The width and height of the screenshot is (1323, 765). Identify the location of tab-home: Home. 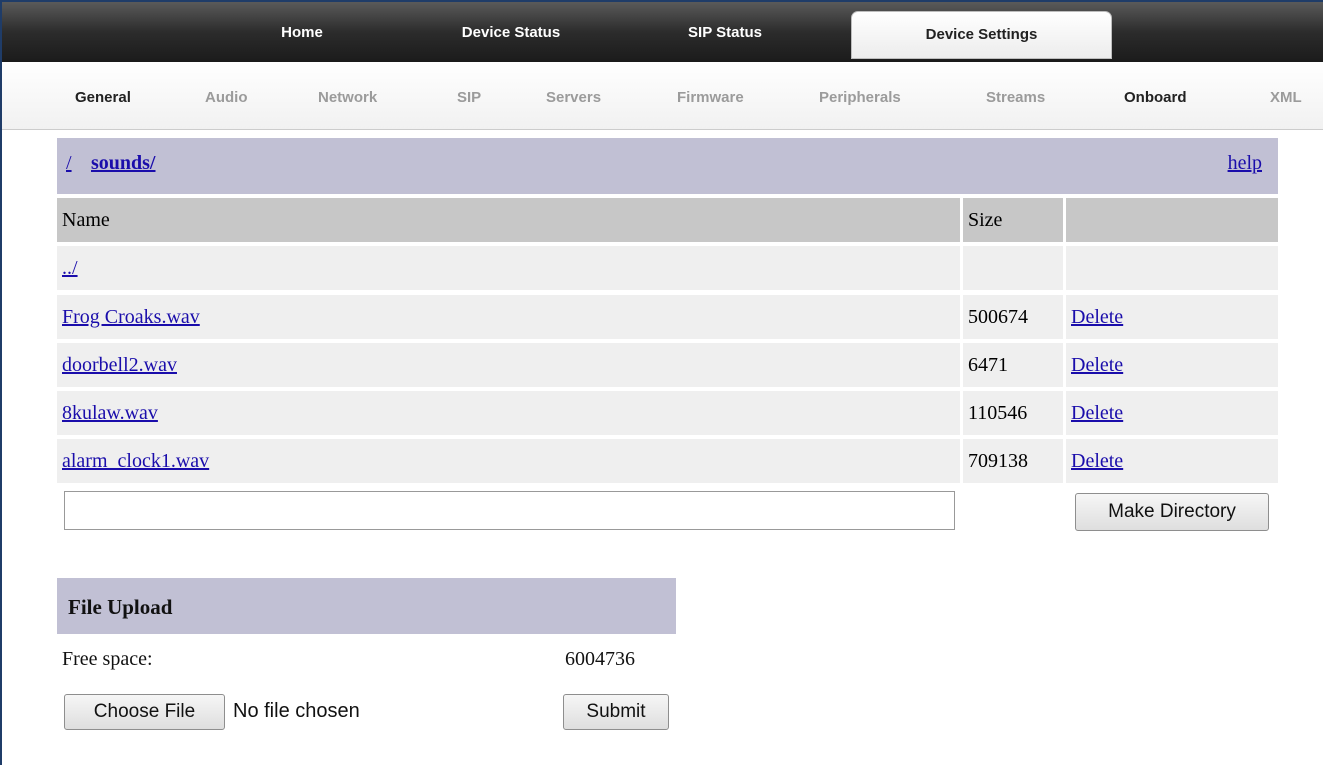
(302, 32).